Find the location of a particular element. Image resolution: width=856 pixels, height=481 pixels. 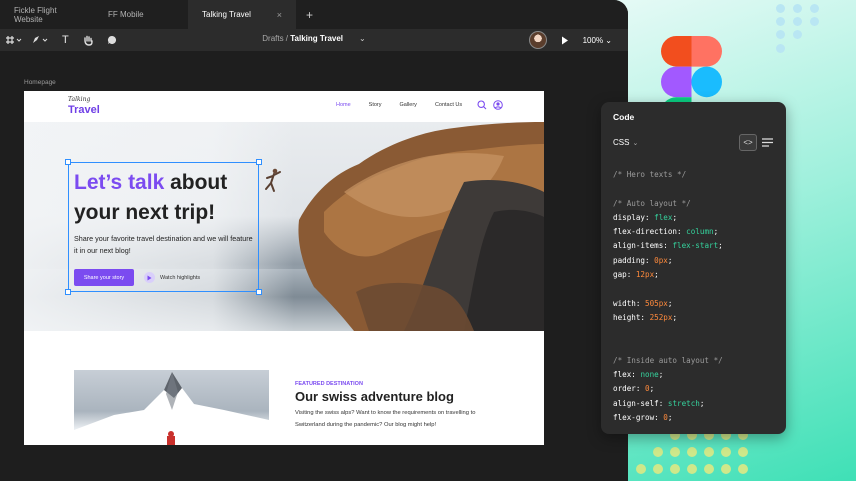

code-view-button: <> is located at coordinates (748, 142).